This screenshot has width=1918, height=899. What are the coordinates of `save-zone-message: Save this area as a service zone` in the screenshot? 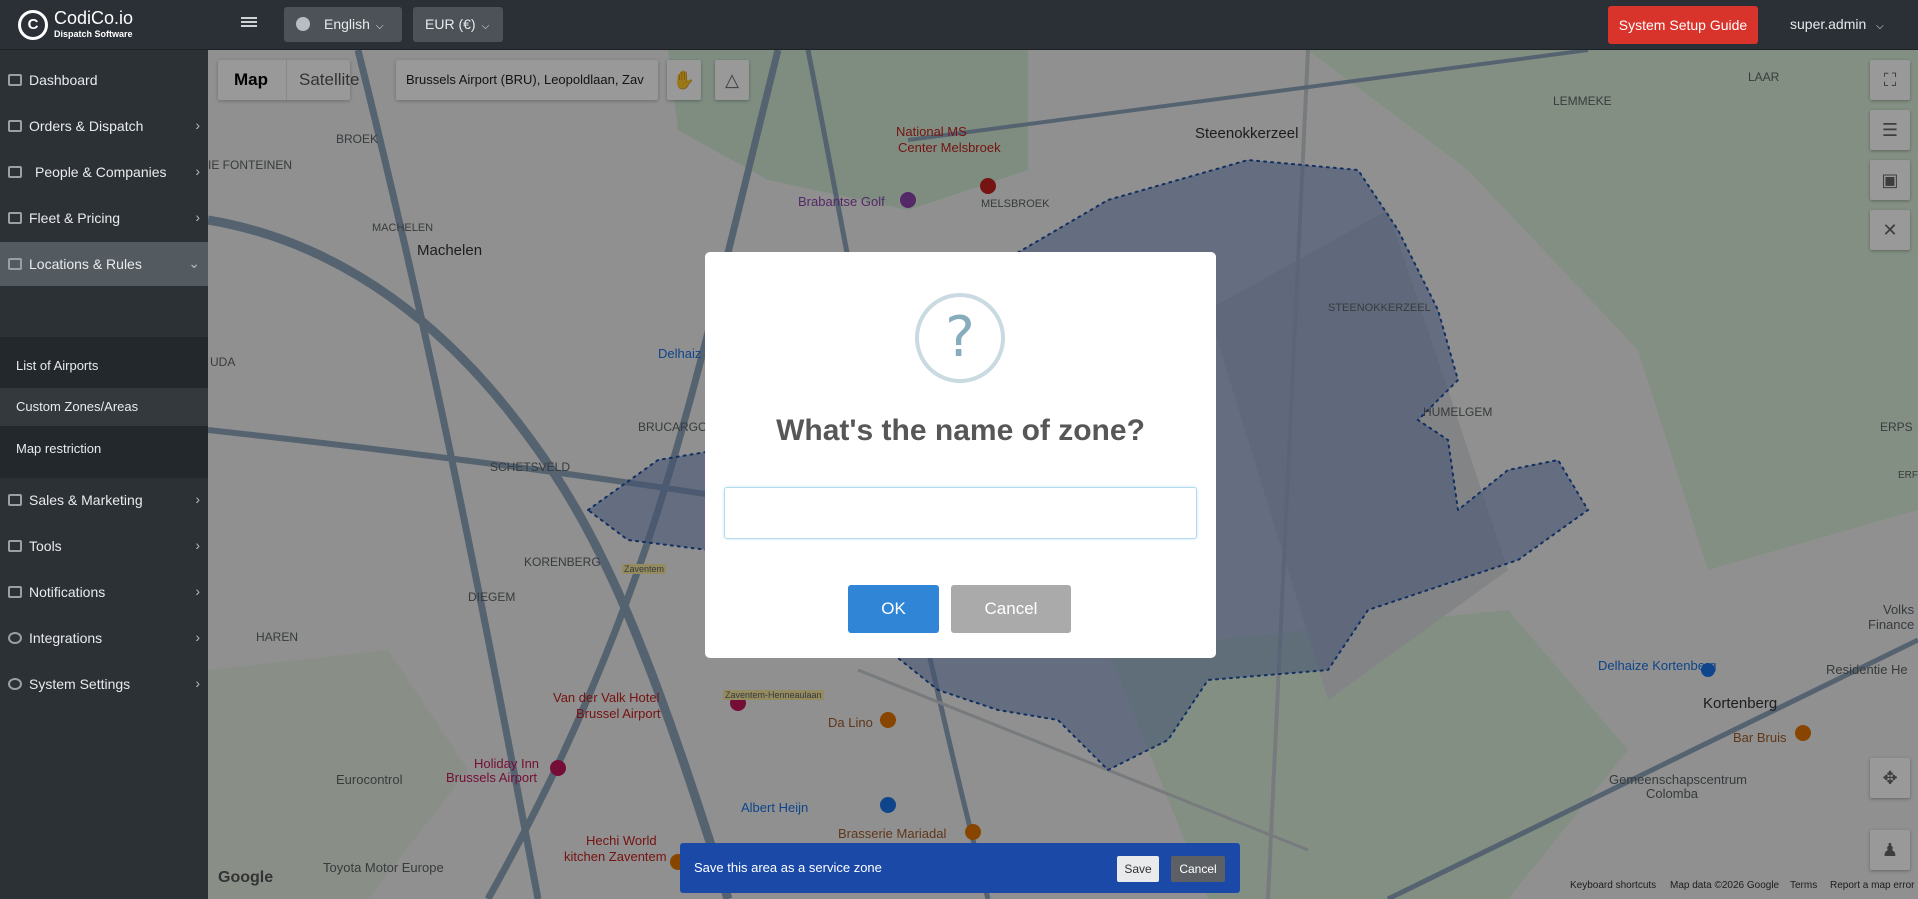 It's located at (788, 867).